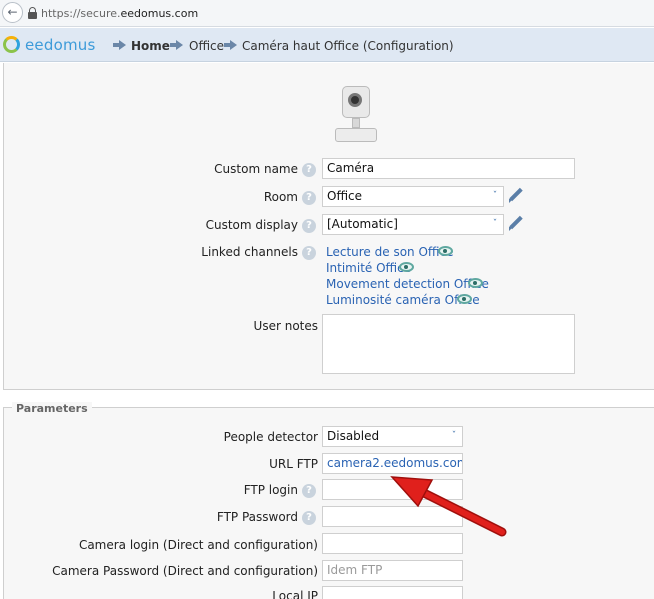  I want to click on camera-login-label: Camera login (Direct and configuration), so click(198, 545).